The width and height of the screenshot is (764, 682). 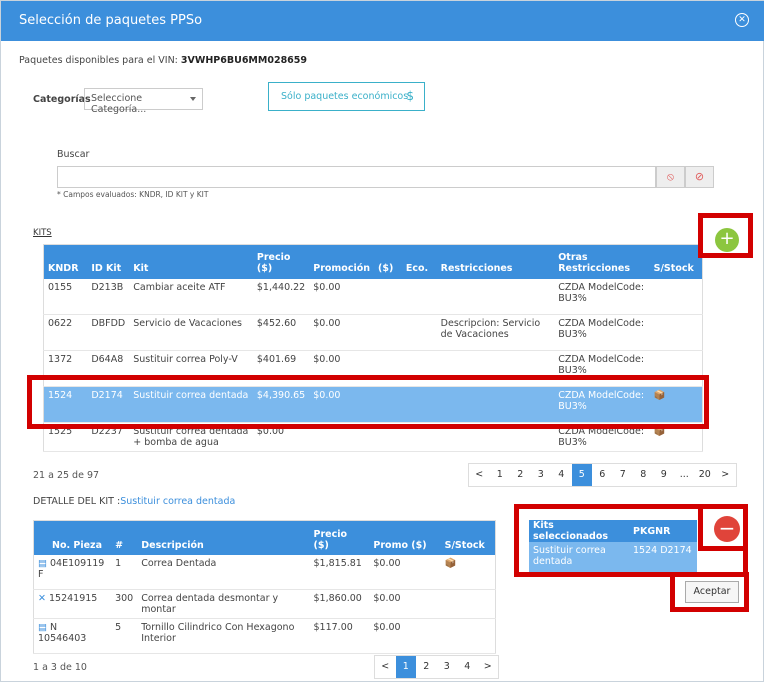 What do you see at coordinates (191, 296) in the screenshot?
I see `cell: Cambiar aceite ATF` at bounding box center [191, 296].